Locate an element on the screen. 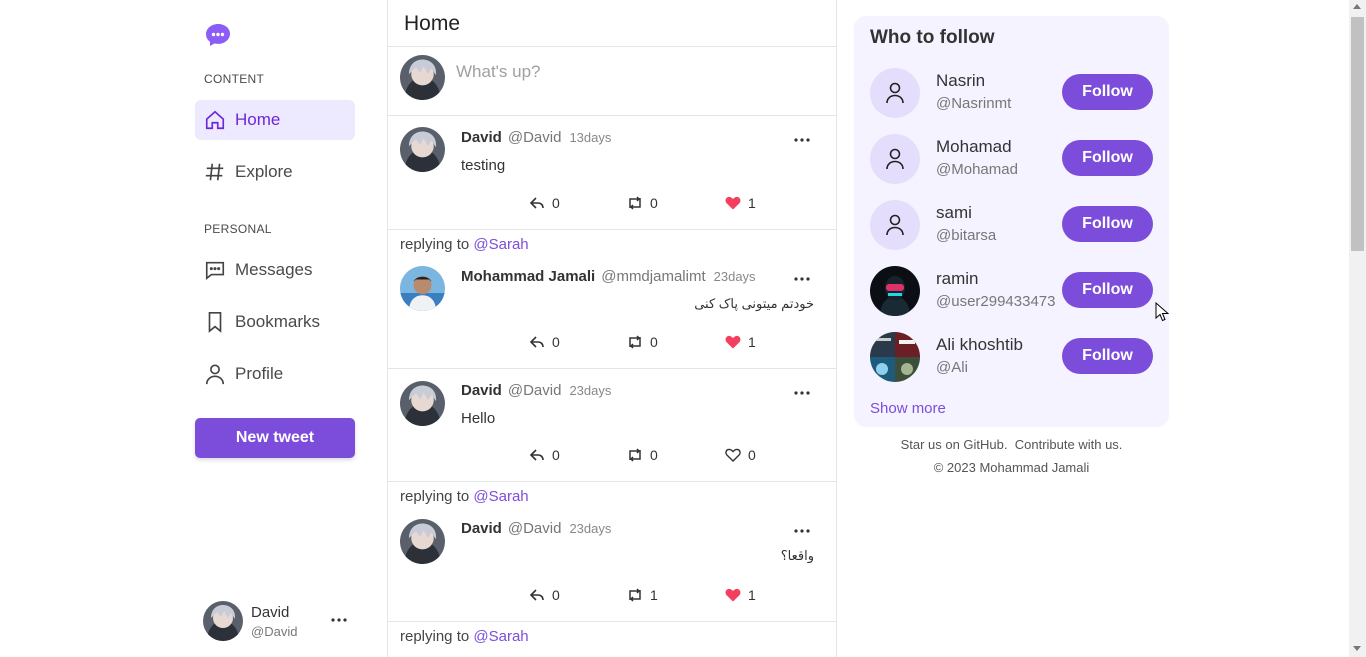  heart-outline-icon is located at coordinates (733, 455).